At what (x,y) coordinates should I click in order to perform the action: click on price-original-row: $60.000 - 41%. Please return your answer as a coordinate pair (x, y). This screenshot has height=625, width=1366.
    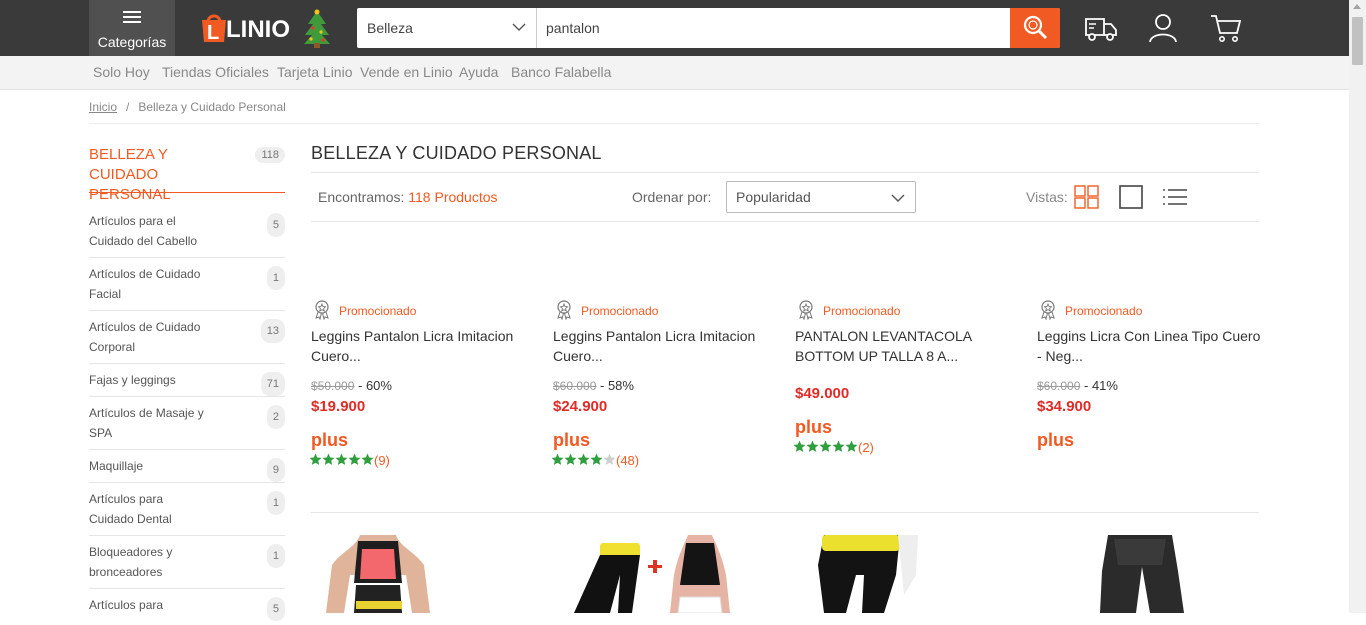
    Looking at the image, I should click on (1149, 388).